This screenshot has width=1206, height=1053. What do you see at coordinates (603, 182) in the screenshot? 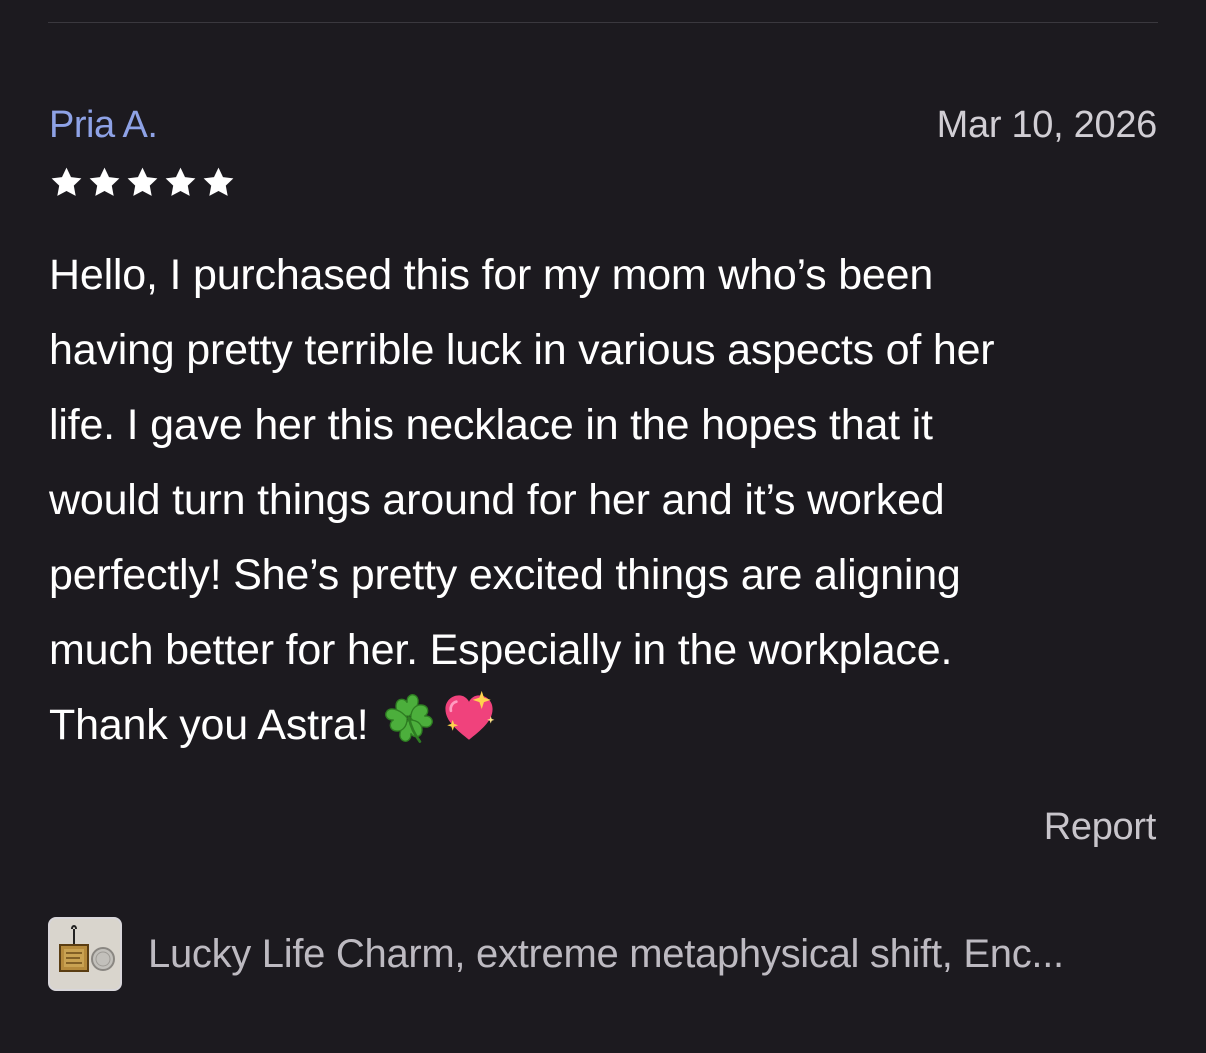
I see `star-rating` at bounding box center [603, 182].